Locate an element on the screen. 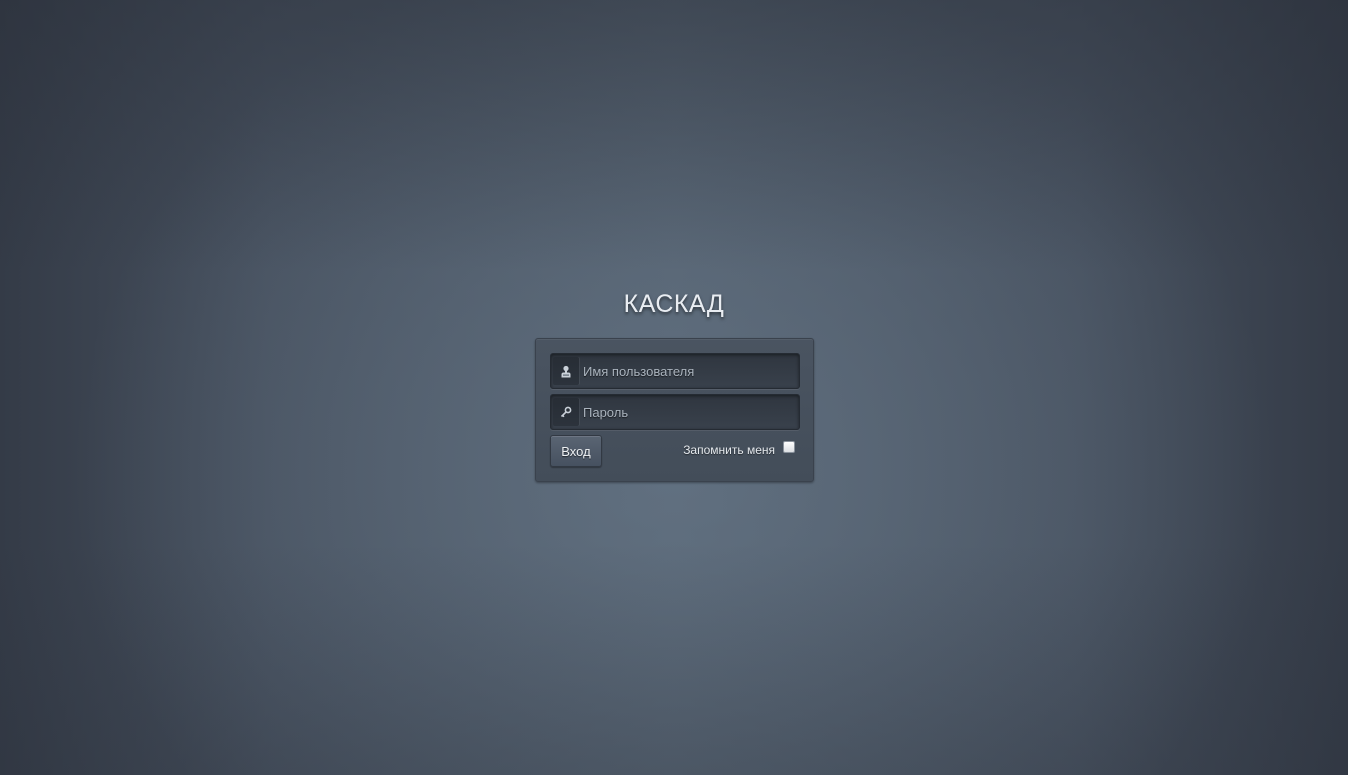 The width and height of the screenshot is (1348, 775). login-button: Вход is located at coordinates (576, 451).